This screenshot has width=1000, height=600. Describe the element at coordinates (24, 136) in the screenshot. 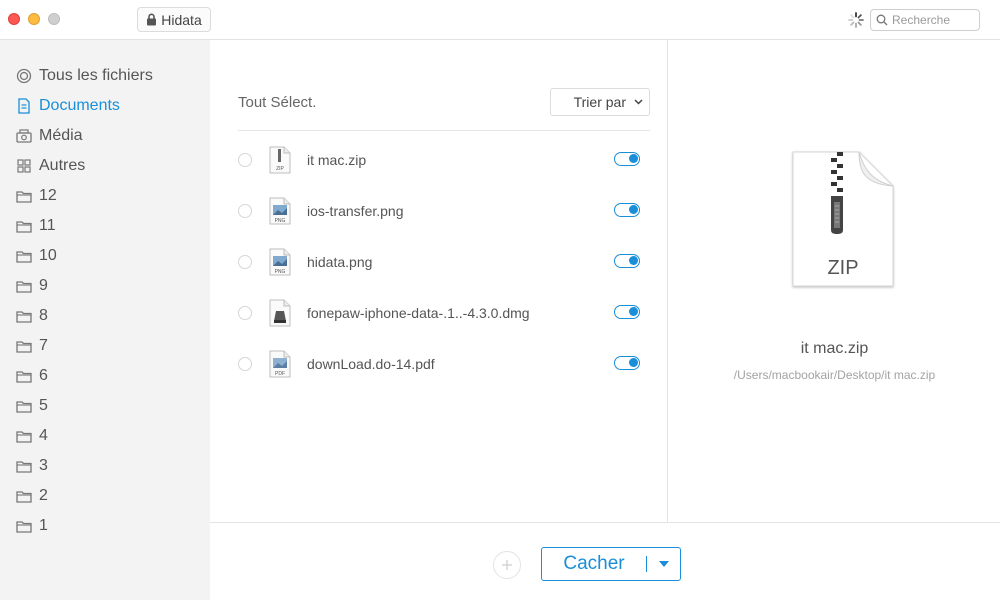

I see `media-icon` at that location.